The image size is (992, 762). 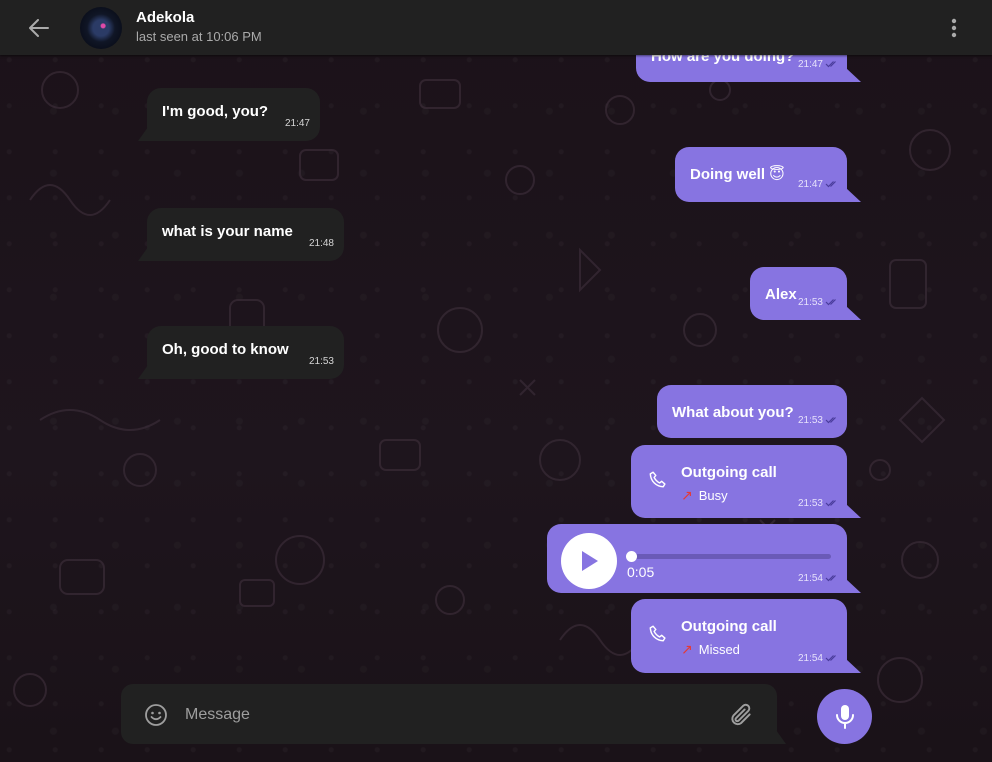 I want to click on play-icon, so click(x=590, y=561).